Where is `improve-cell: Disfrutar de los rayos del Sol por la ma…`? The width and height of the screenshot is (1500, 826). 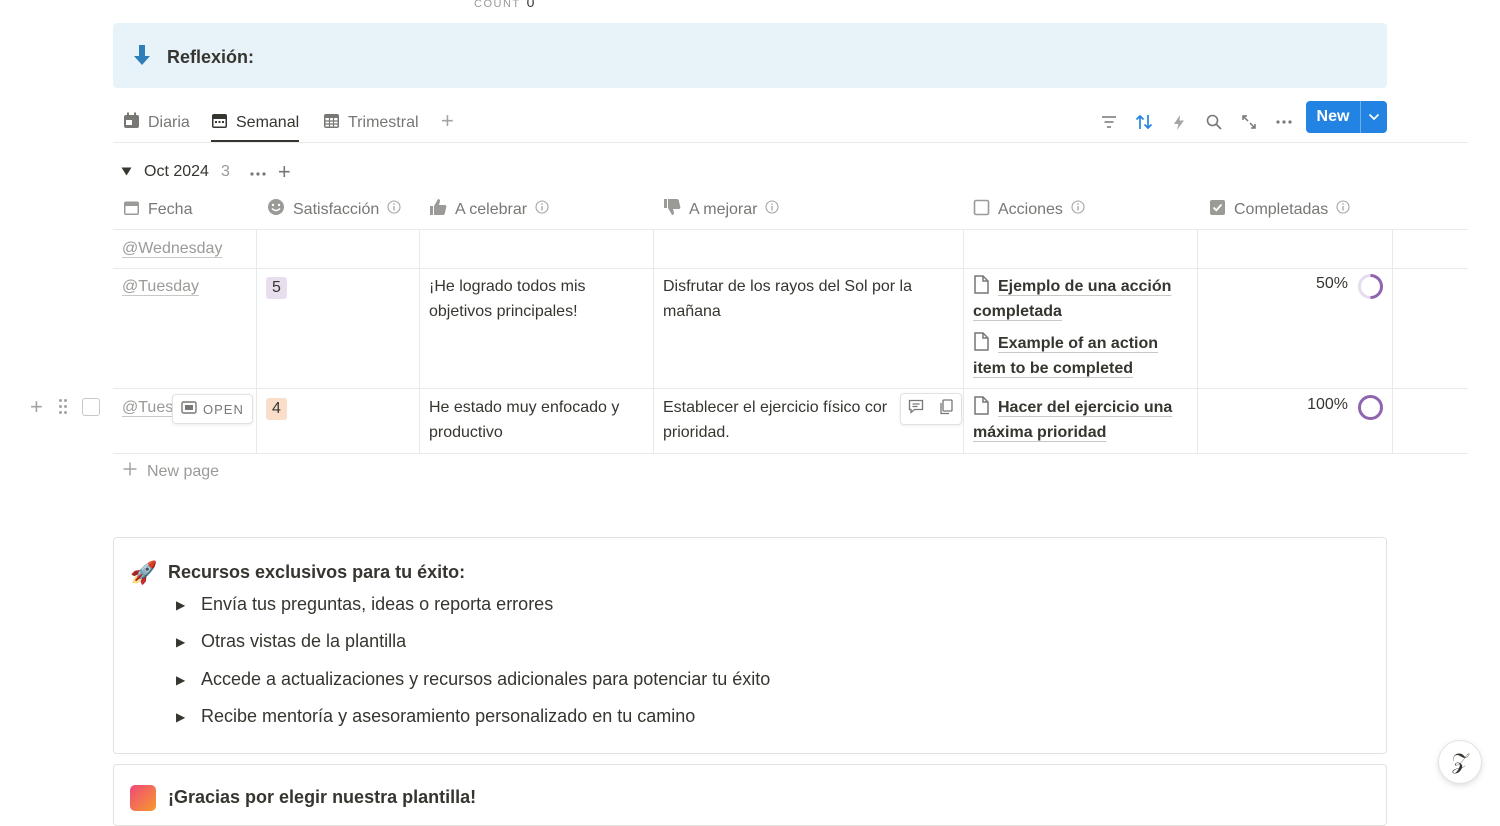 improve-cell: Disfrutar de los rayos del Sol por la ma… is located at coordinates (808, 299).